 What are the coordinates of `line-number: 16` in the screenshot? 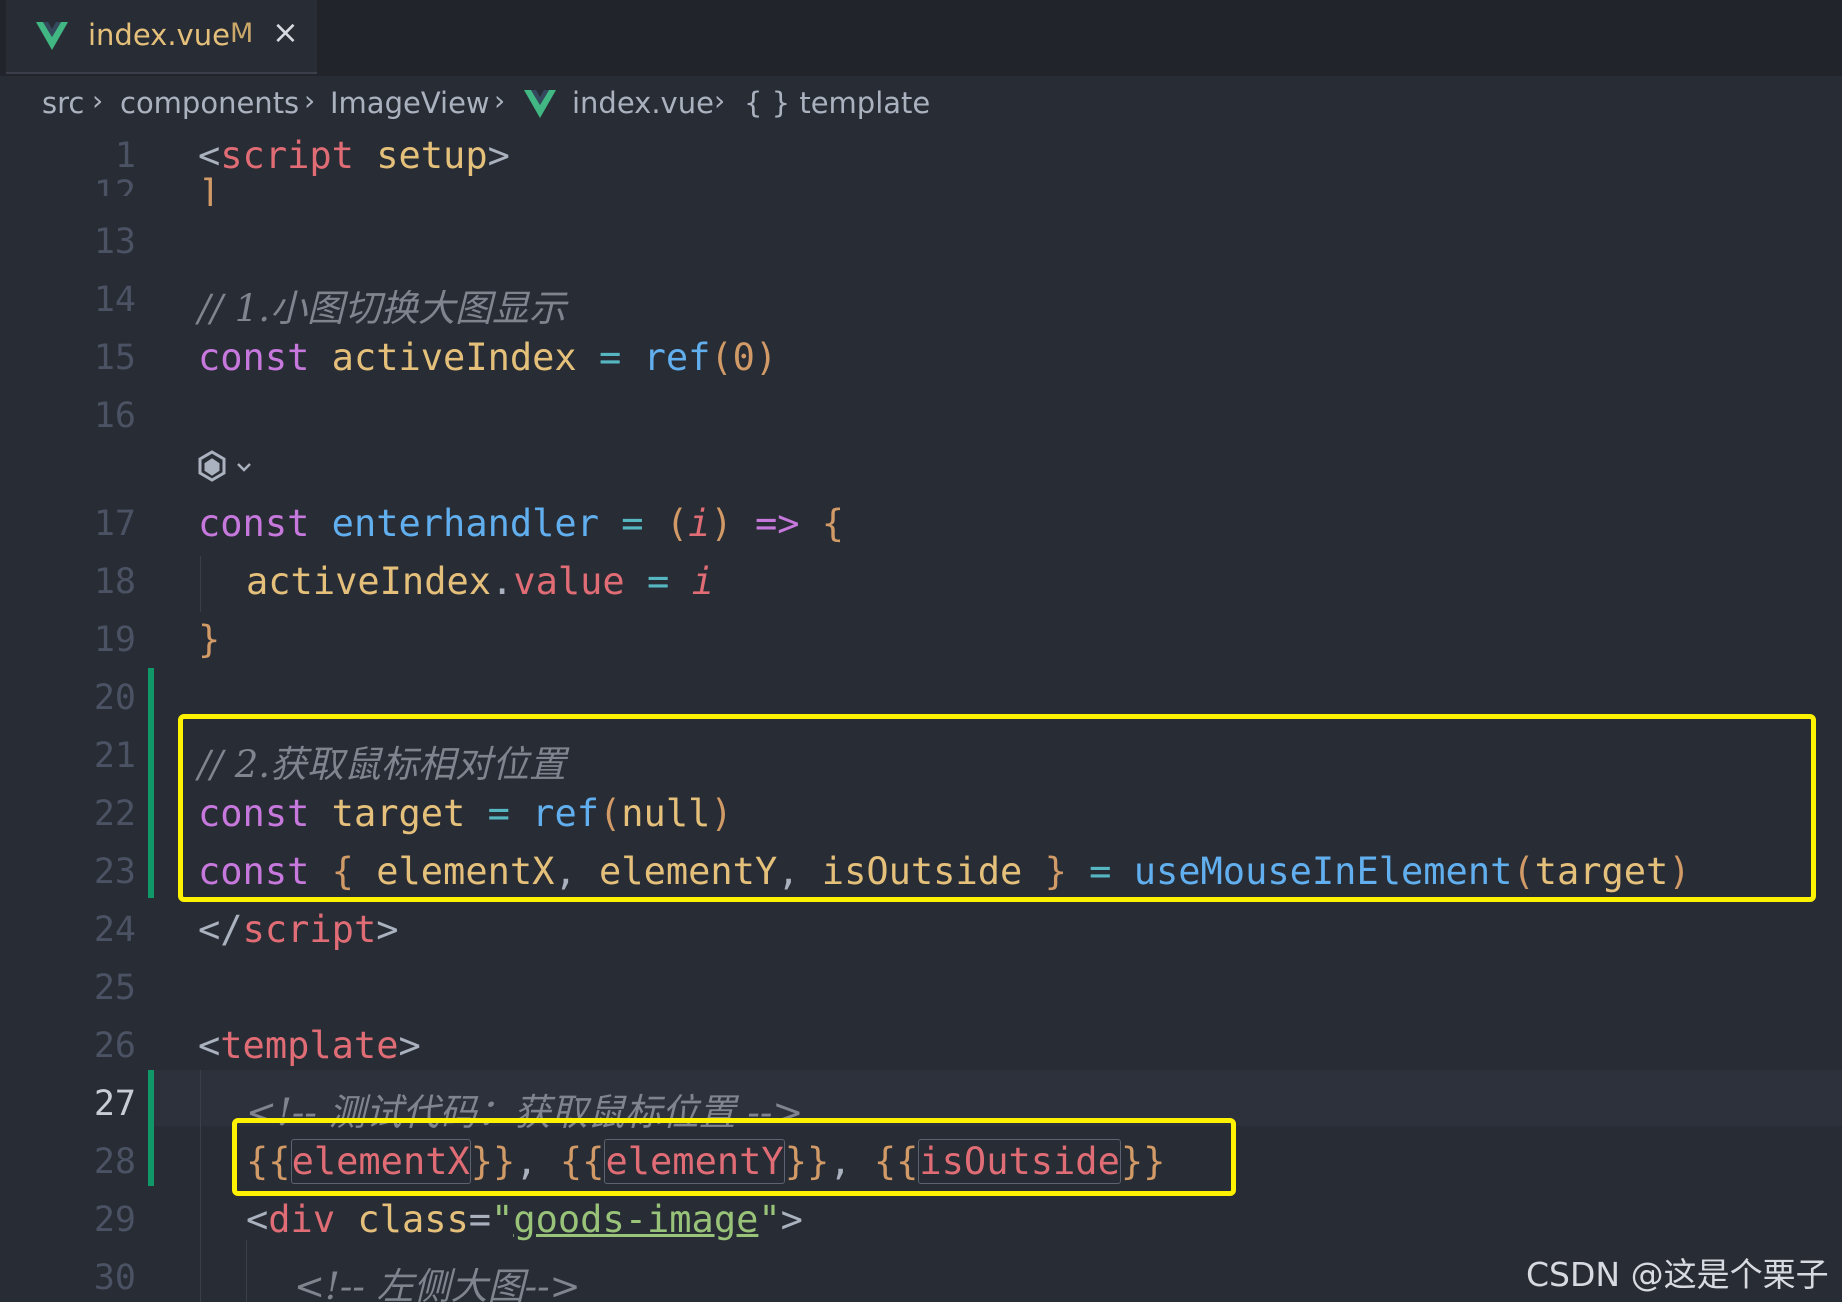 It's located at (114, 416).